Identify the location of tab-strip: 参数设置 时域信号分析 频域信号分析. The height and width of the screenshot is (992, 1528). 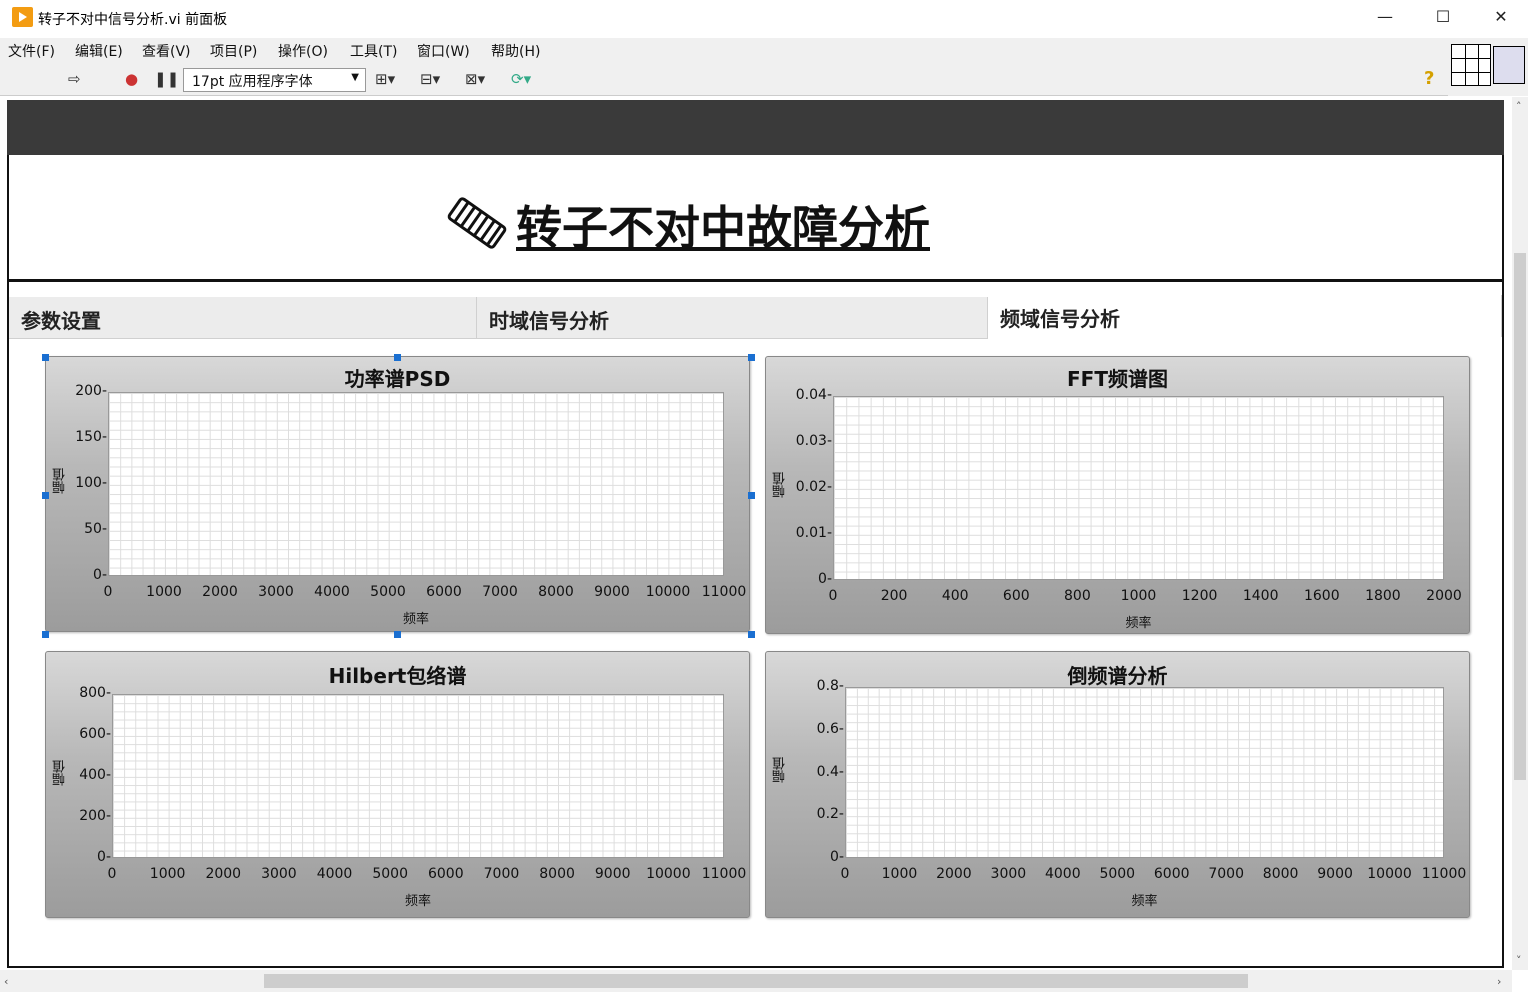
(755, 317).